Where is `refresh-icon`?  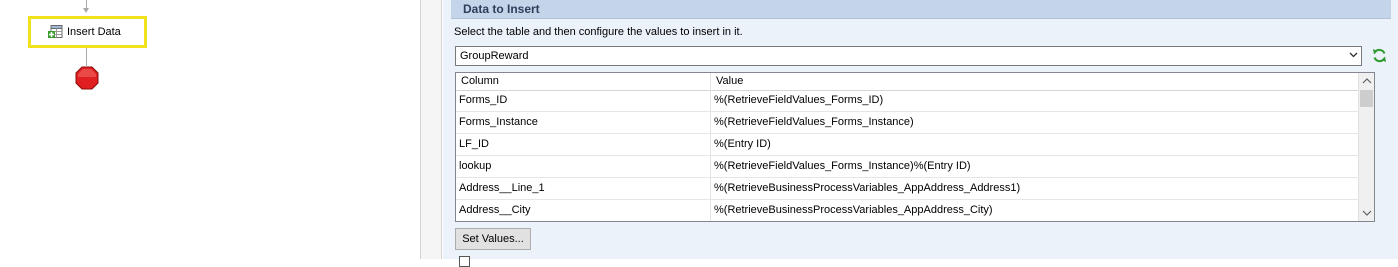
refresh-icon is located at coordinates (1379, 55).